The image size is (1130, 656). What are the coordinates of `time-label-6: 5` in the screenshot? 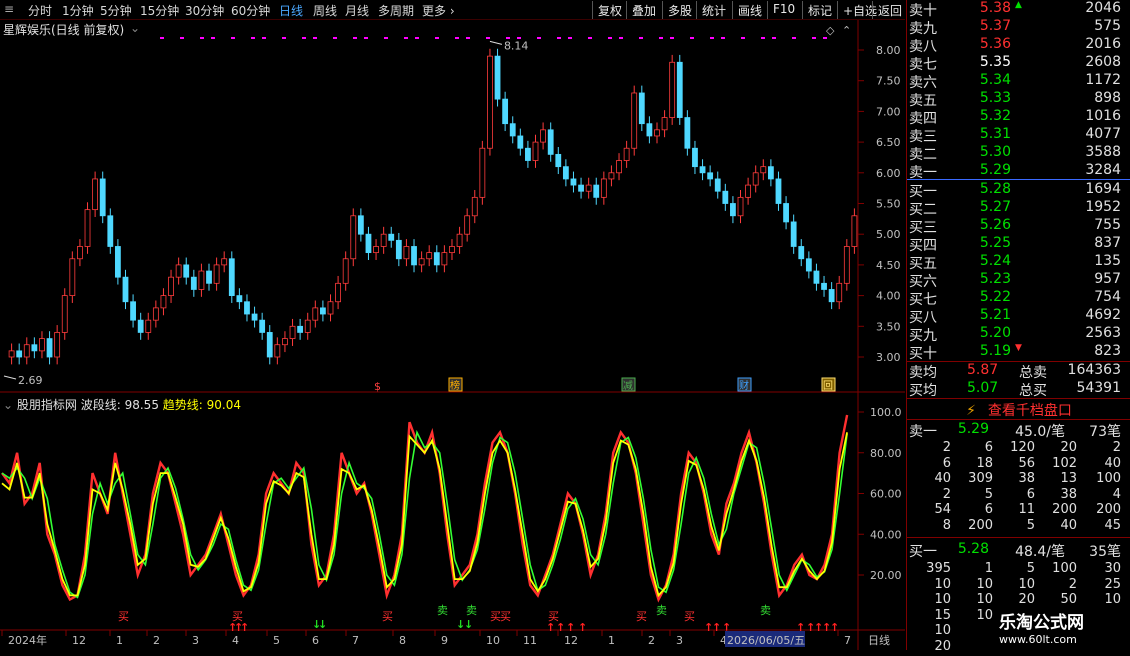 It's located at (276, 640).